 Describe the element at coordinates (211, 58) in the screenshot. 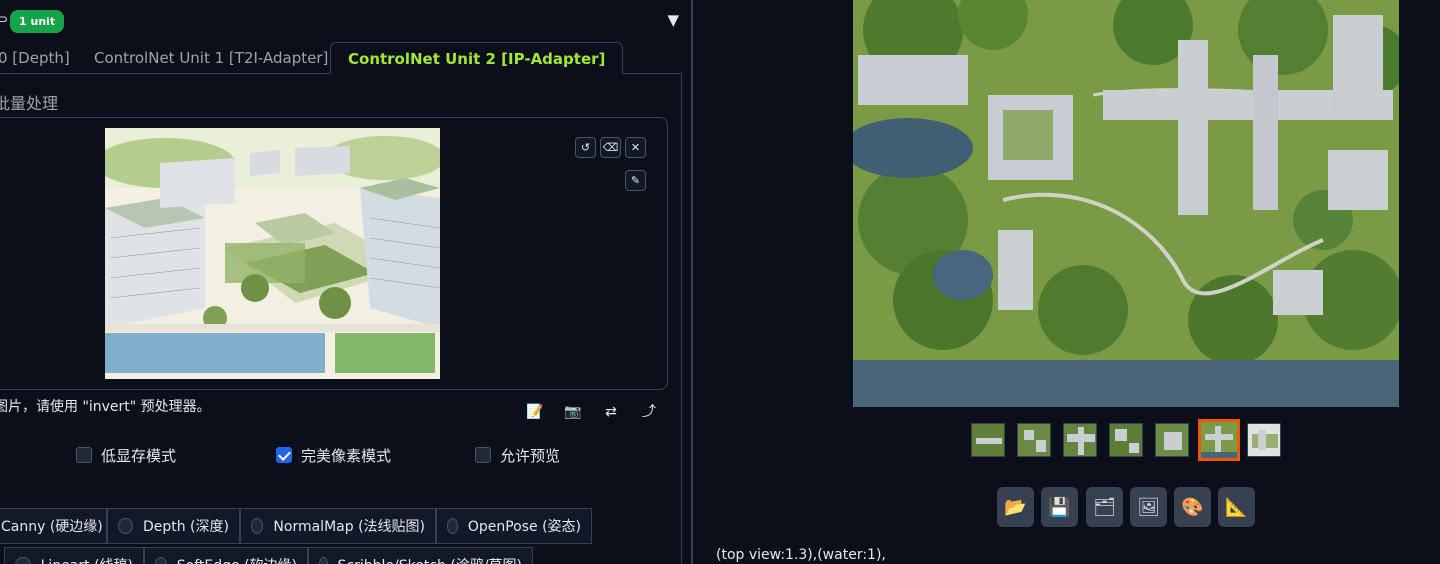

I see `tab-controlnet-unit-1: ControlNet Unit 1 [T2I-Adapter]` at that location.